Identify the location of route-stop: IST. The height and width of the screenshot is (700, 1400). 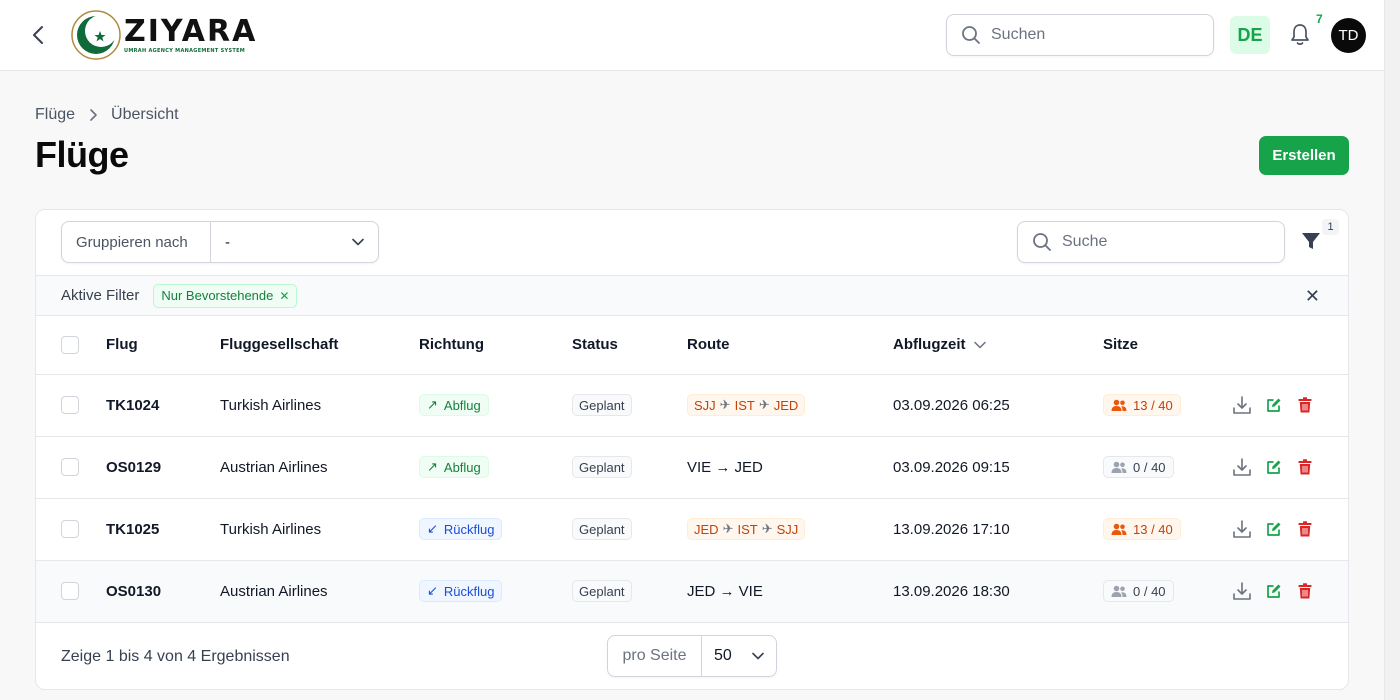
(744, 405).